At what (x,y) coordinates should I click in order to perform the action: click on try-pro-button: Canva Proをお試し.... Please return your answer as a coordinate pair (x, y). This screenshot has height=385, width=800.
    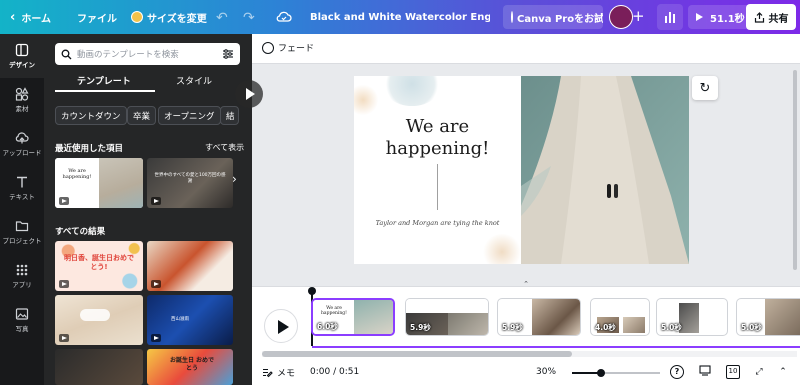
    Looking at the image, I should click on (553, 17).